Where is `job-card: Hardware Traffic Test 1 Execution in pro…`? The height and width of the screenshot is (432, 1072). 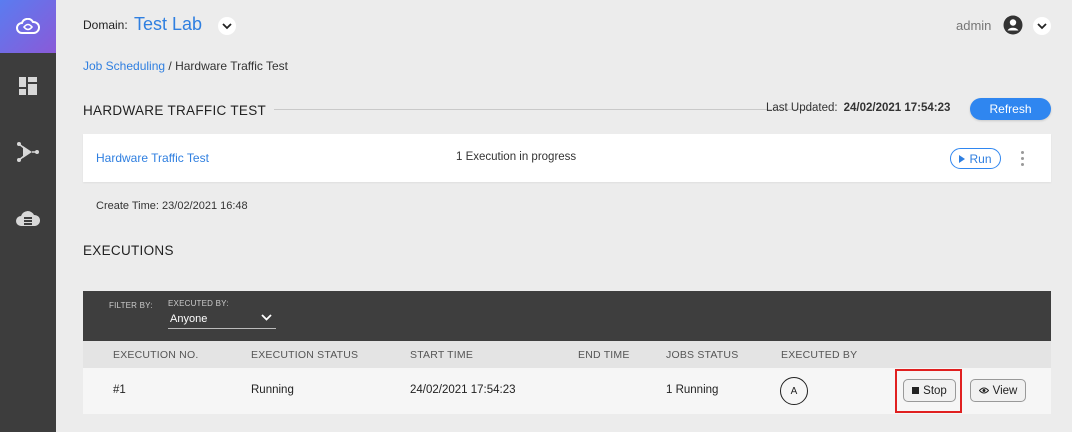
job-card: Hardware Traffic Test 1 Execution in pro… is located at coordinates (567, 158).